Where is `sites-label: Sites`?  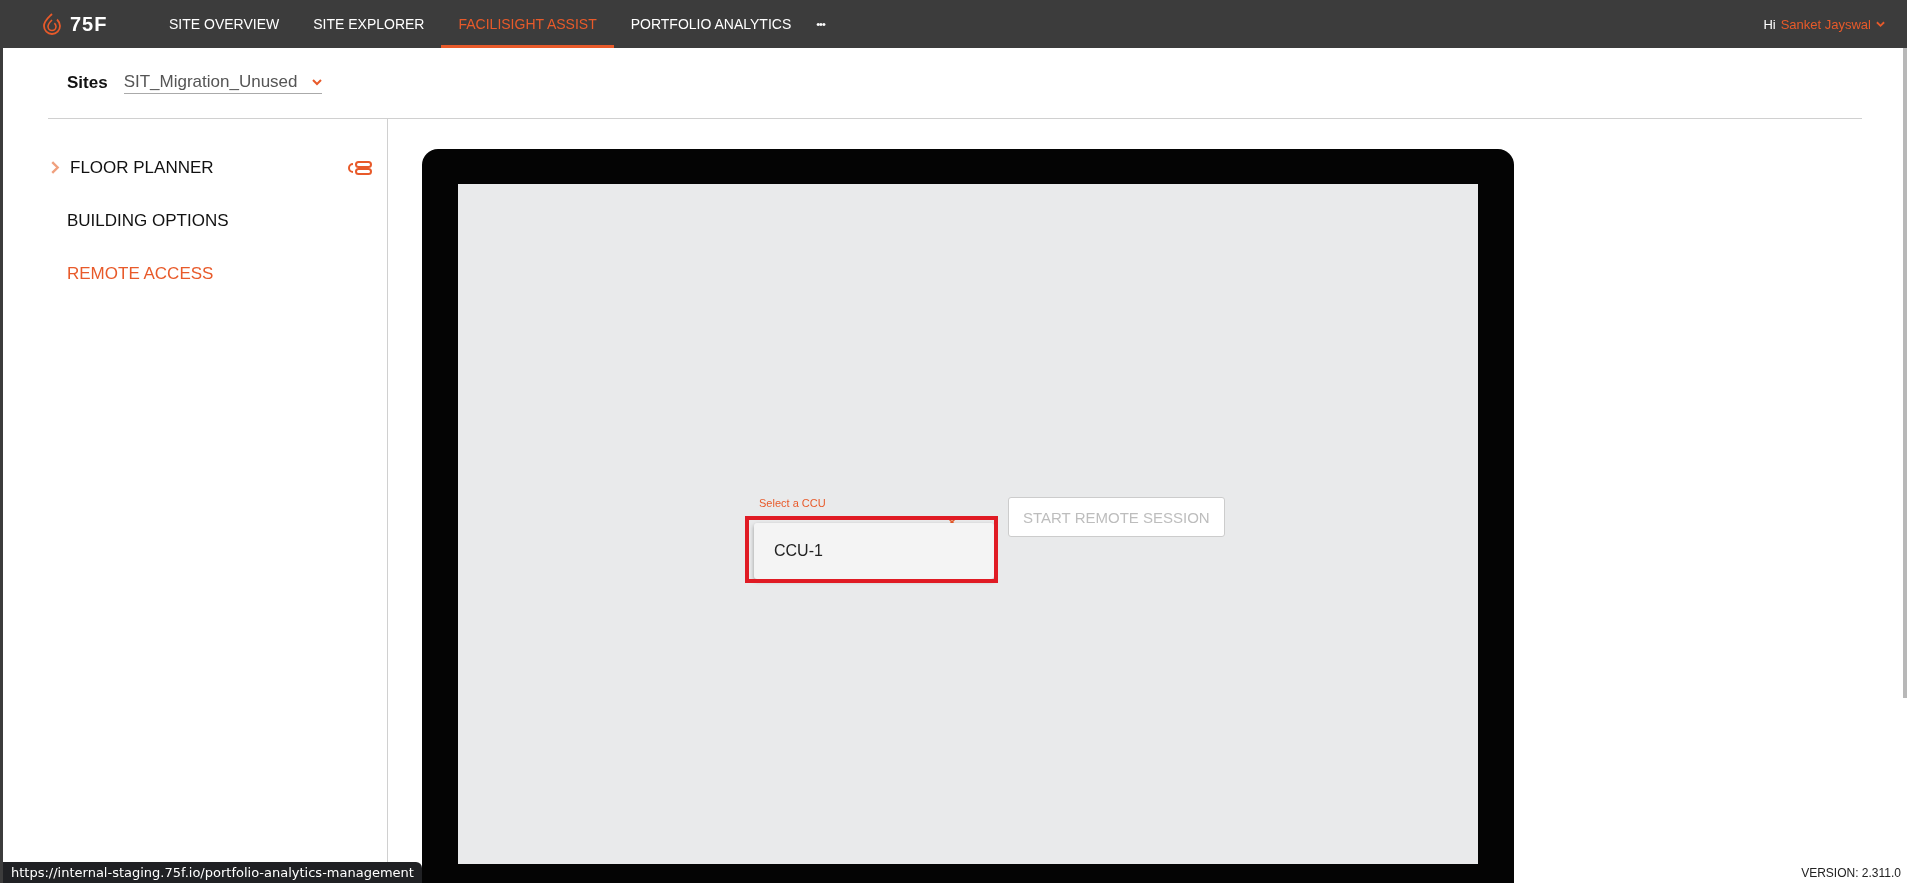
sites-label: Sites is located at coordinates (87, 83).